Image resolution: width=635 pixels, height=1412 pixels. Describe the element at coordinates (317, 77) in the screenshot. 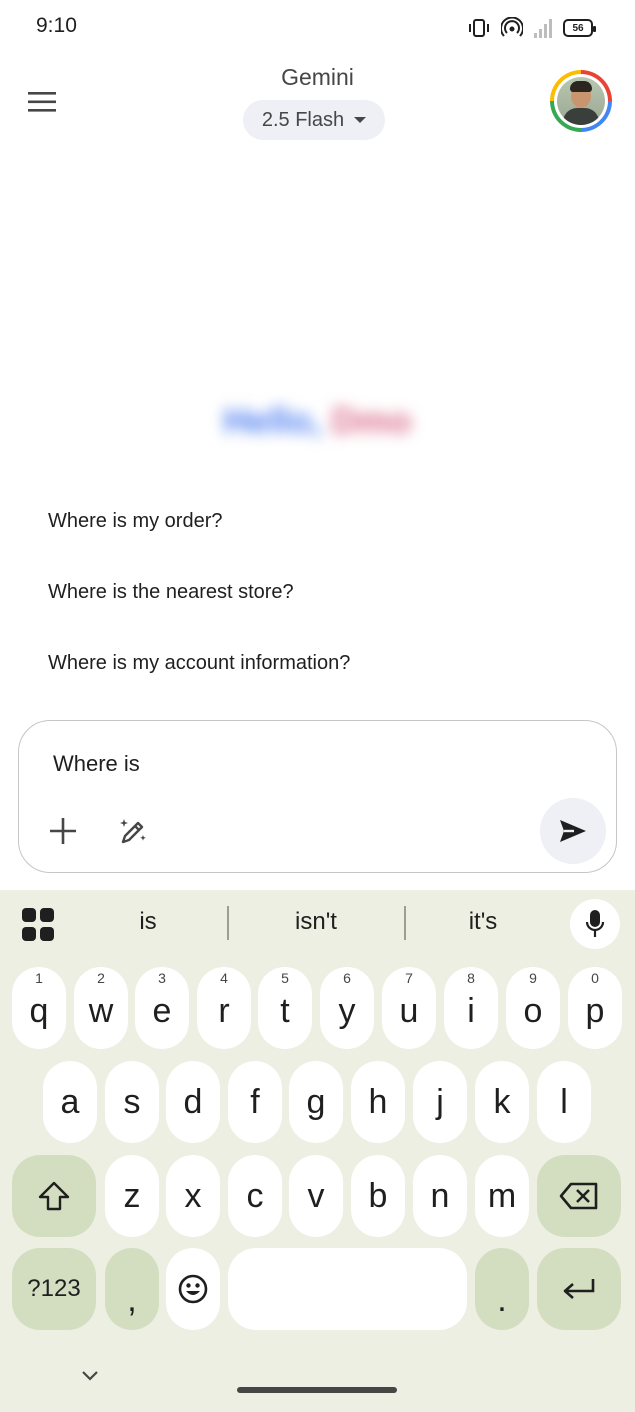

I see `app-title: Gemini` at that location.